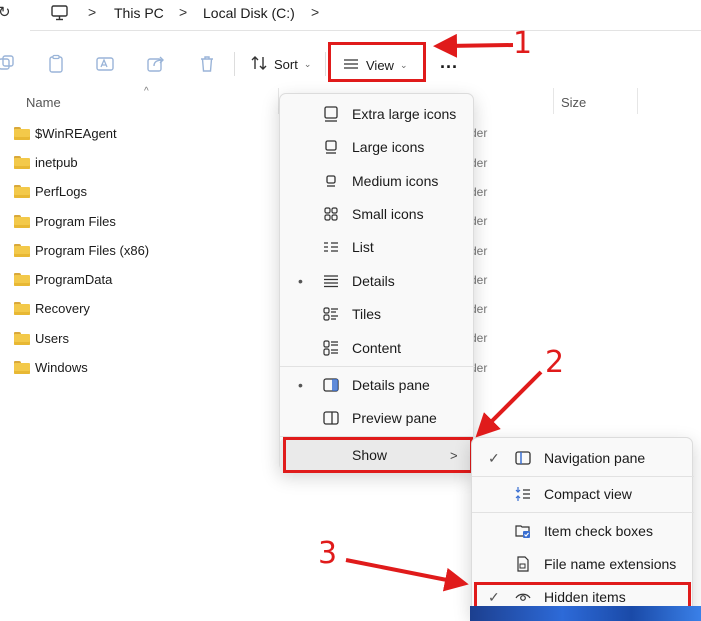 This screenshot has width=701, height=621. Describe the element at coordinates (595, 458) in the screenshot. I see `menu-item-label: Navigation pane` at that location.